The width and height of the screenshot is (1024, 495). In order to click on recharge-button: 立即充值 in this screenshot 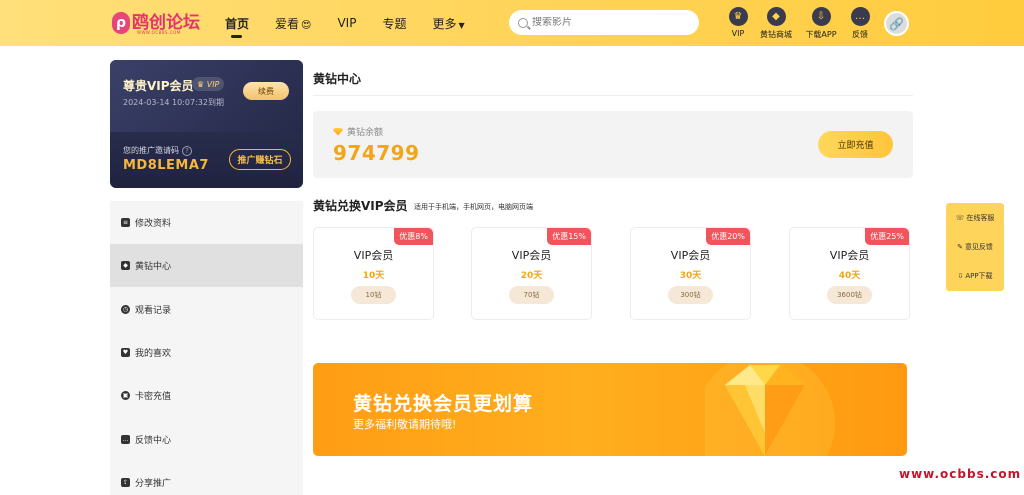, I will do `click(855, 144)`.